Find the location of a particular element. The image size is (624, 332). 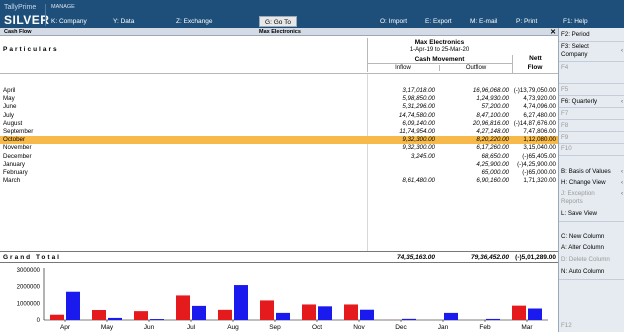

new-column-button: C: New Column is located at coordinates (591, 237).